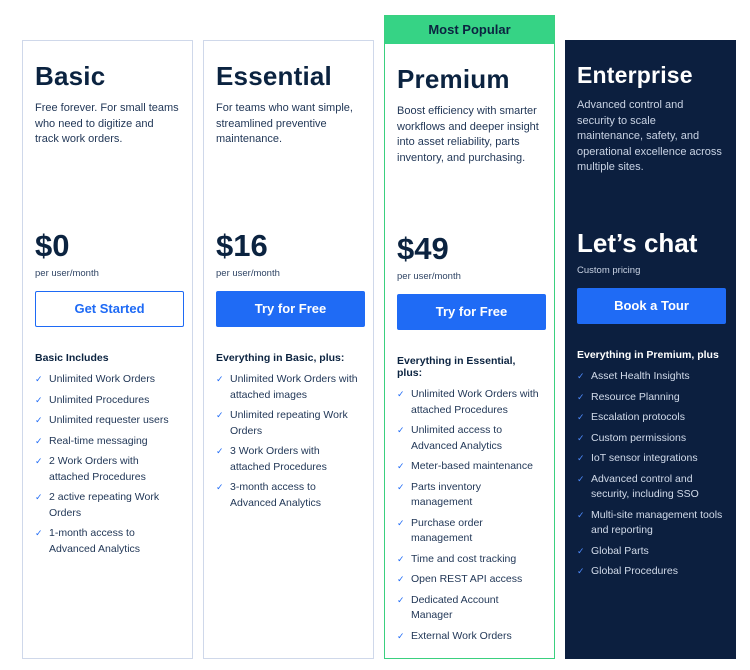  I want to click on feature-item: ✓ Escalation protocols, so click(650, 418).